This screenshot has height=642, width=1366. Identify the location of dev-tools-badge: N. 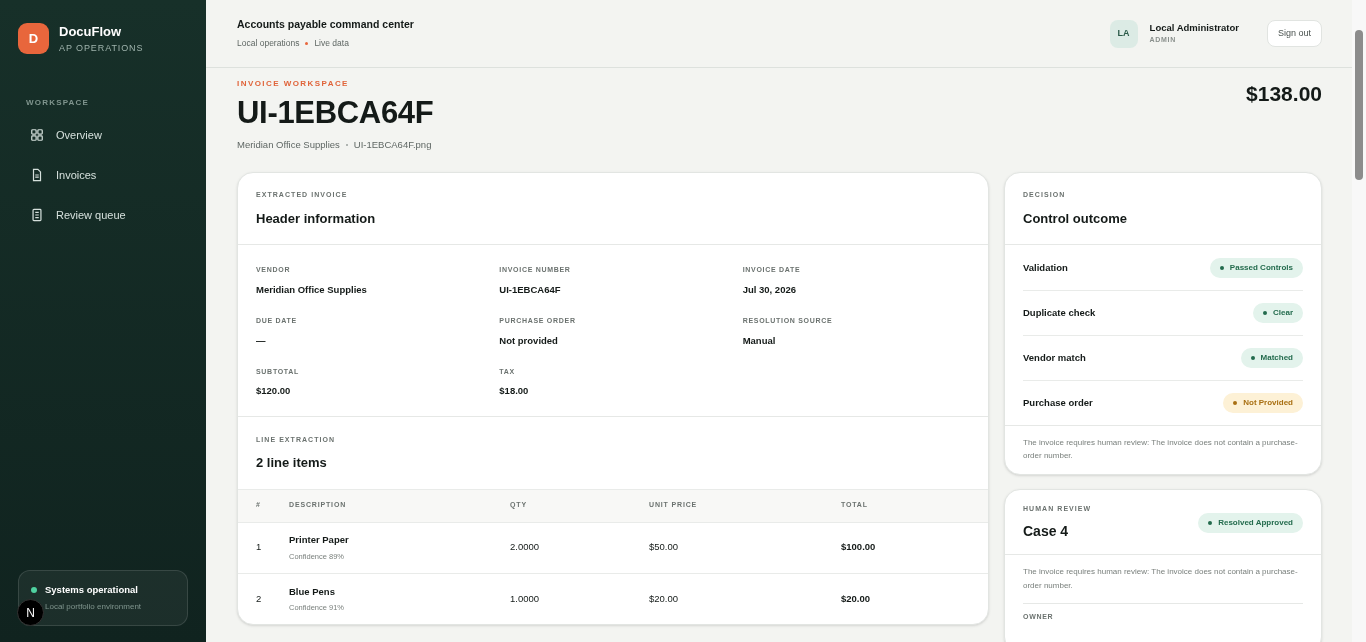
(30, 612).